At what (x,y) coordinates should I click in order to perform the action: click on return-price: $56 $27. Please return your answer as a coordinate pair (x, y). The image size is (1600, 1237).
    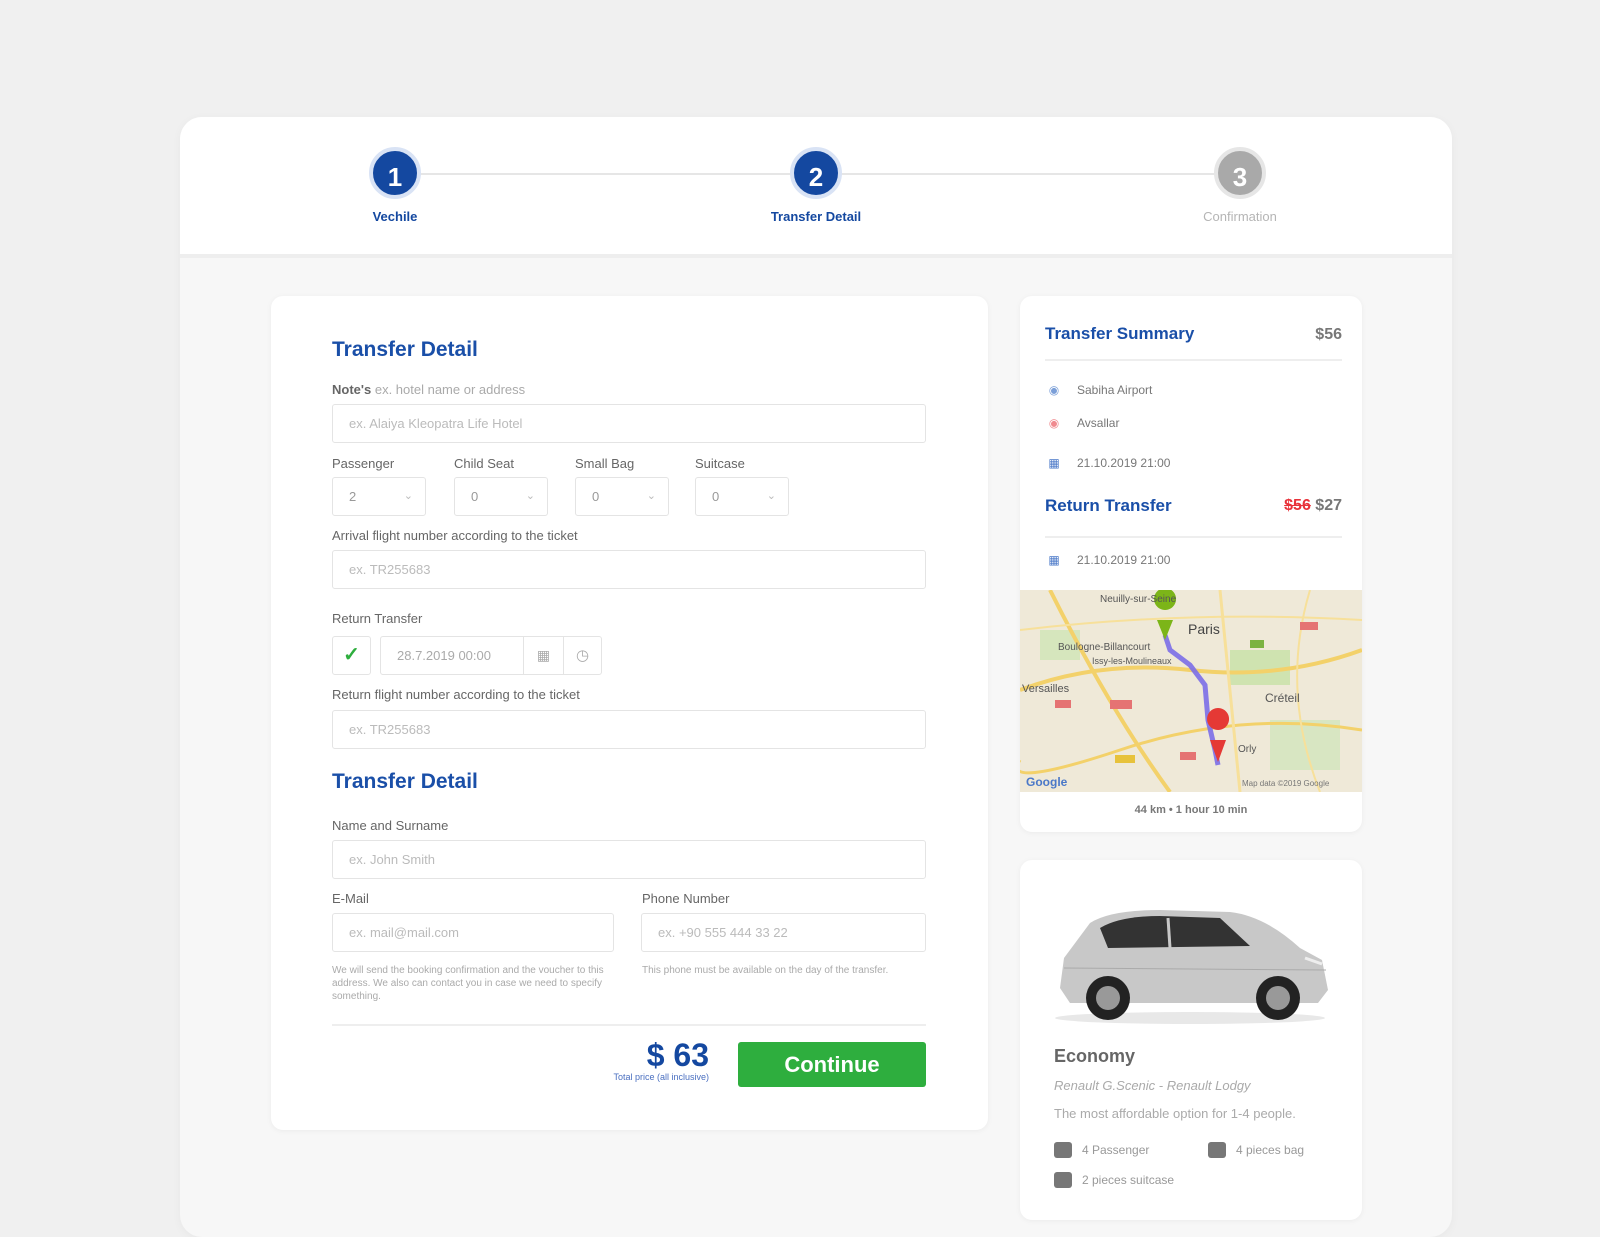
    Looking at the image, I should click on (1313, 506).